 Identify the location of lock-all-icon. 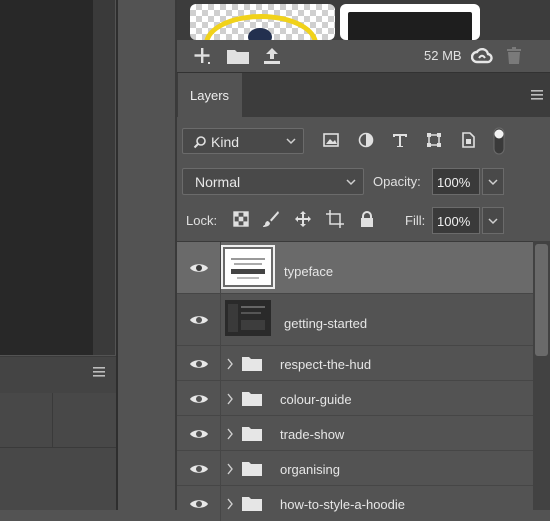
(367, 219).